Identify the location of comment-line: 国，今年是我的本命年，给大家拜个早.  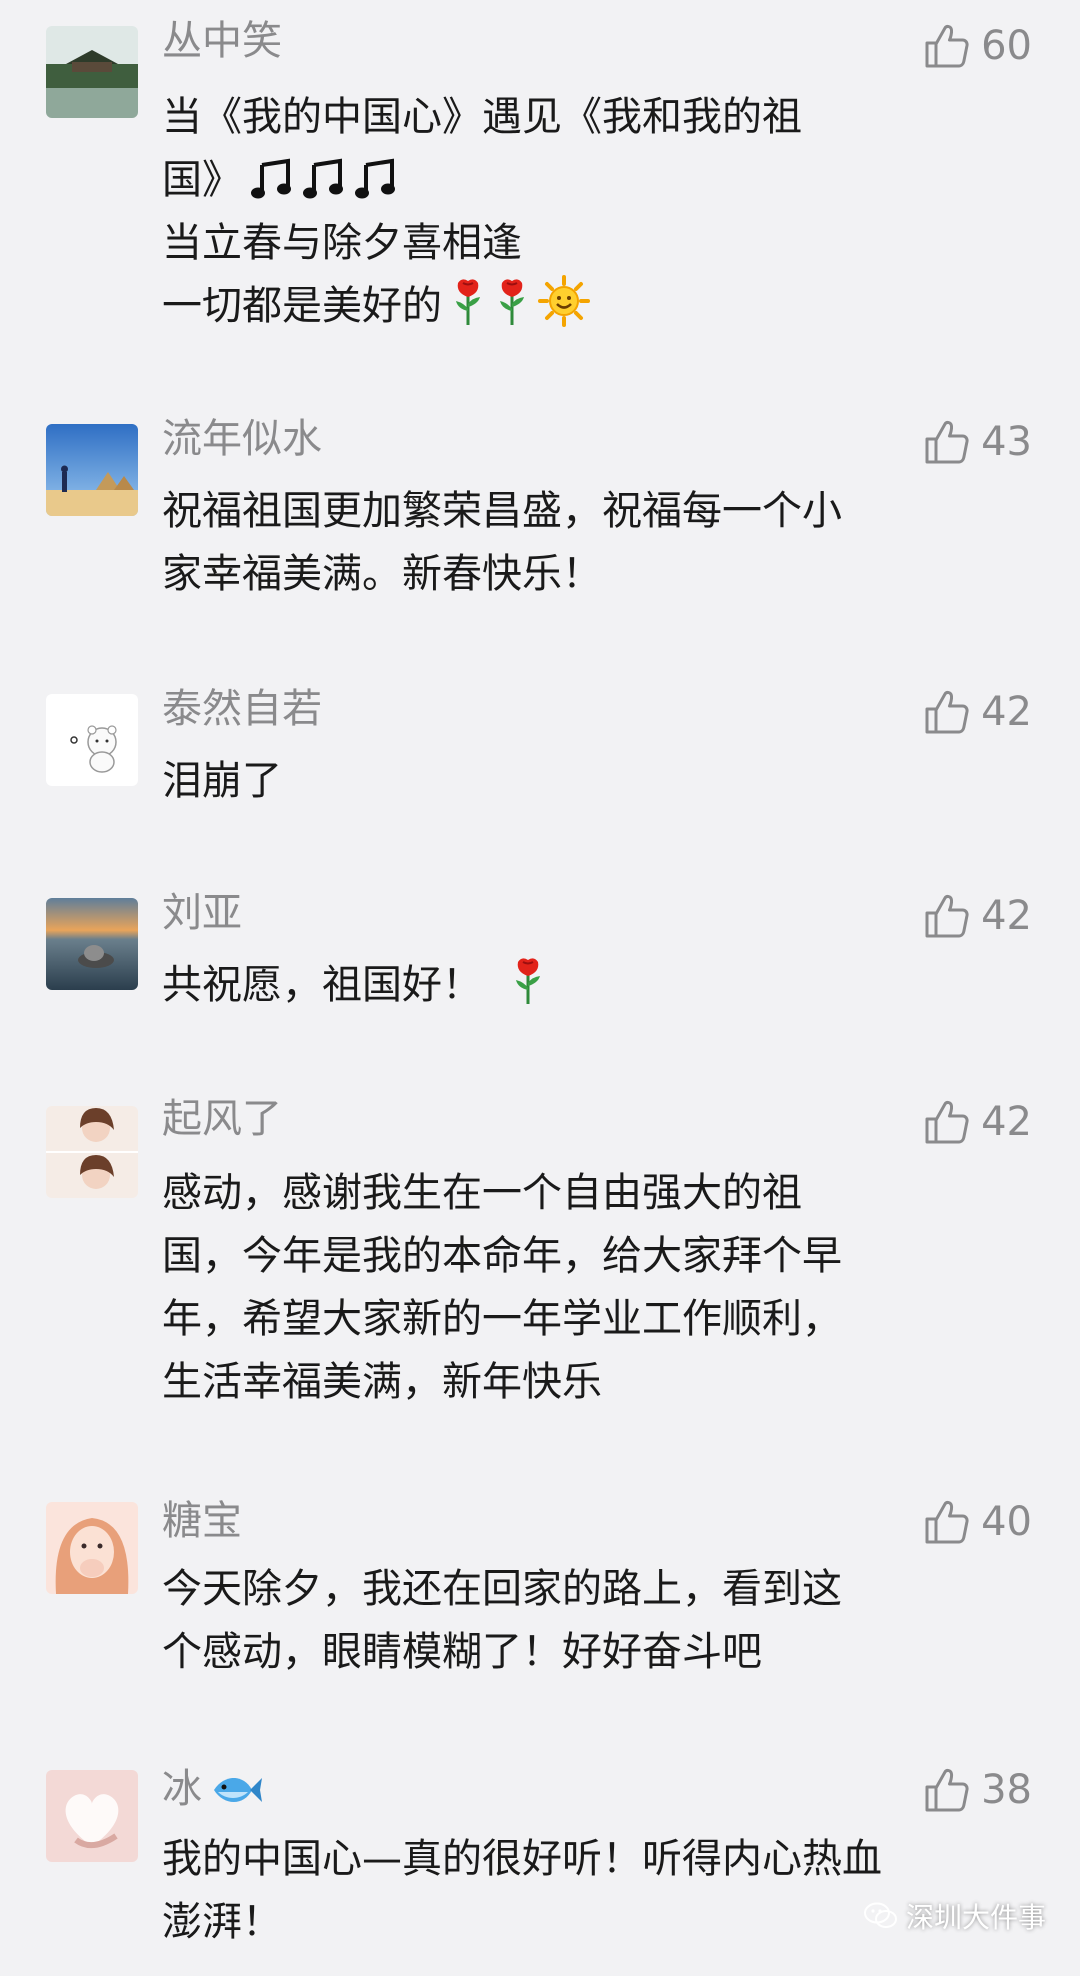
(502, 1256).